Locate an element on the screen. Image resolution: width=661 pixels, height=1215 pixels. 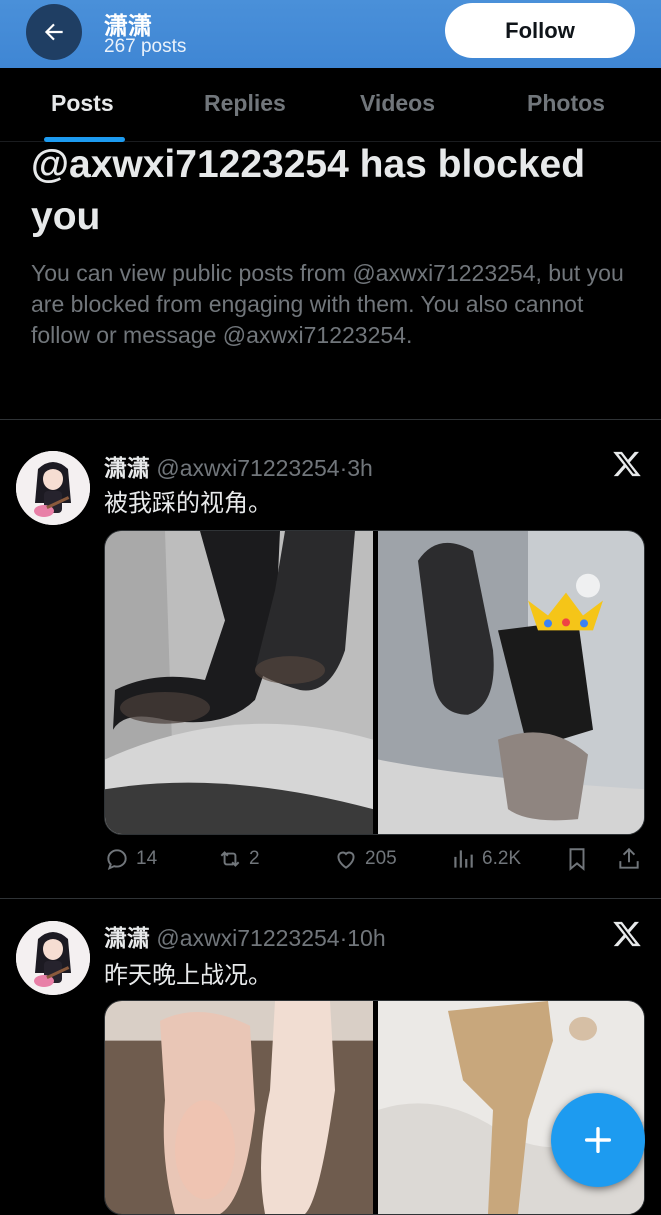
repost-icon is located at coordinates (230, 859).